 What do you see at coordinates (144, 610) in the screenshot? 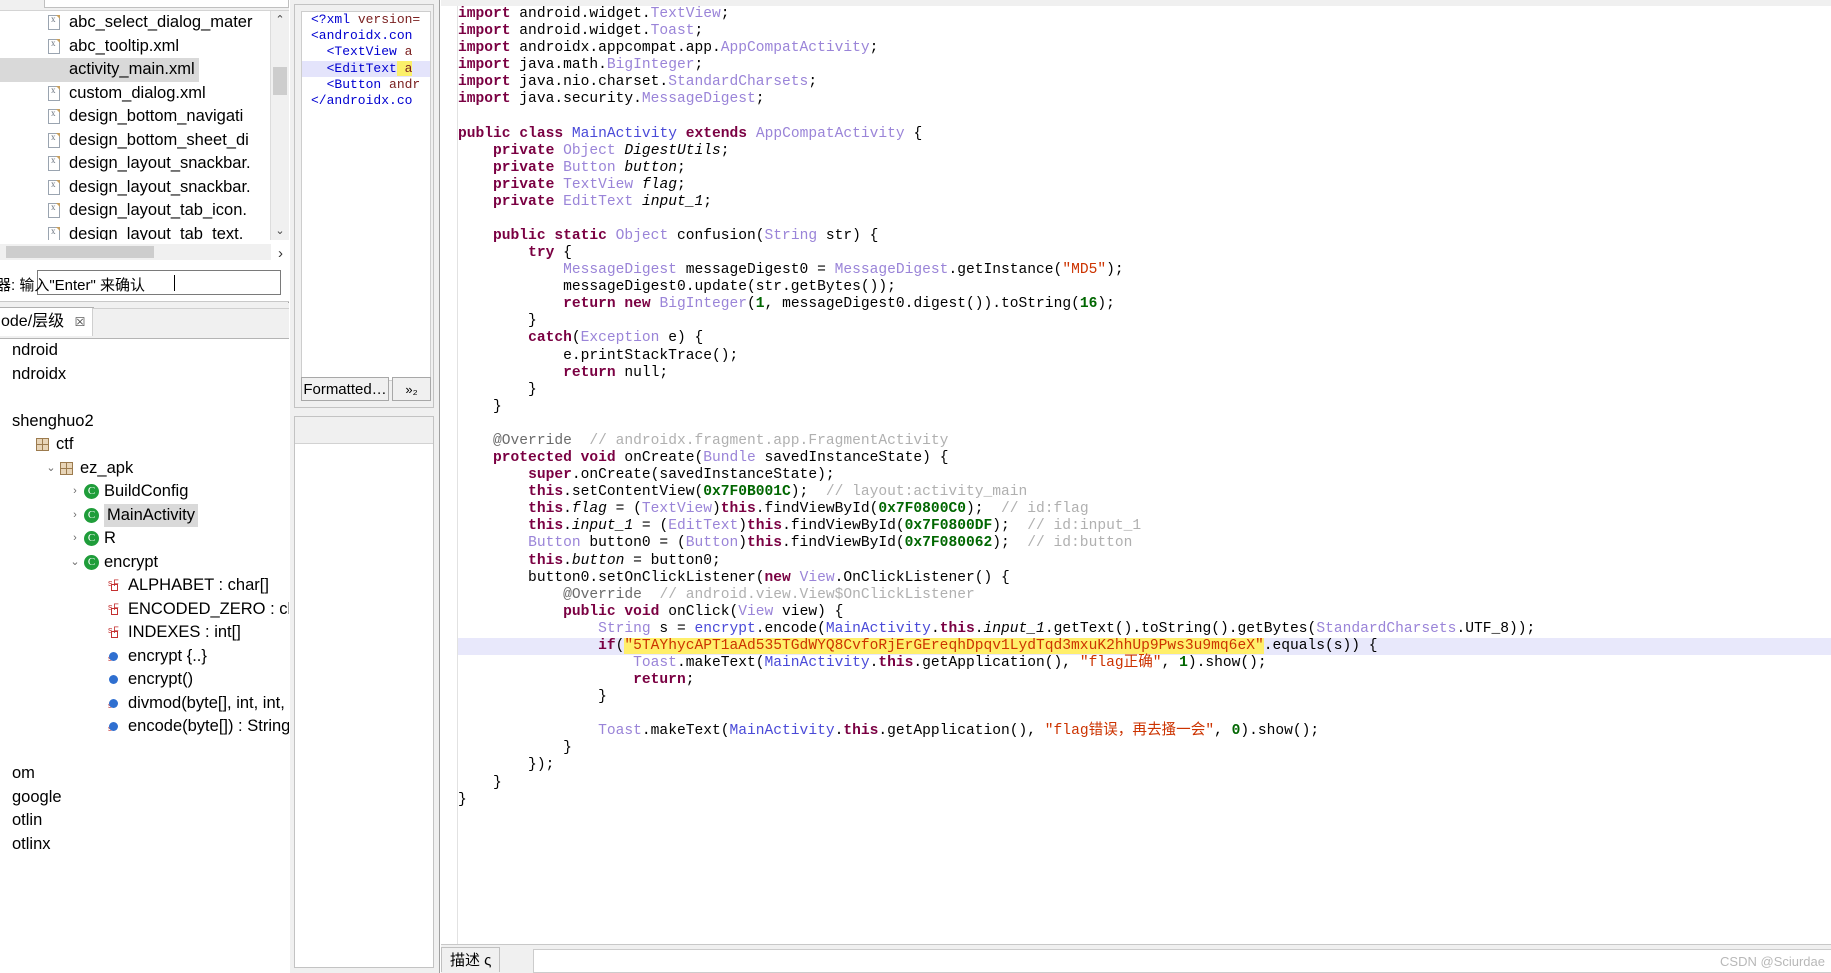
I see `tree-item-encoded_zero-char: s F ENCODED_ZERO : char` at bounding box center [144, 610].